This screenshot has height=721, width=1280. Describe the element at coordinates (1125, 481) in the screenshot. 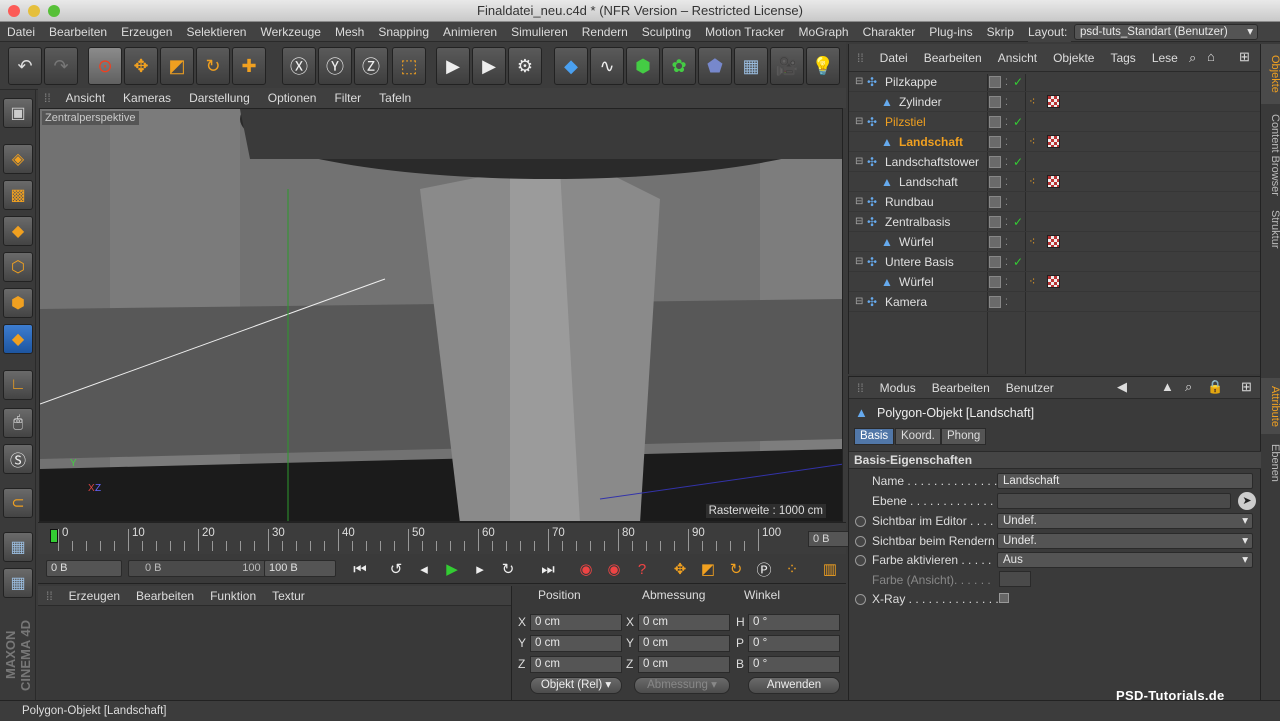

I see `name-field: Landschaft` at that location.